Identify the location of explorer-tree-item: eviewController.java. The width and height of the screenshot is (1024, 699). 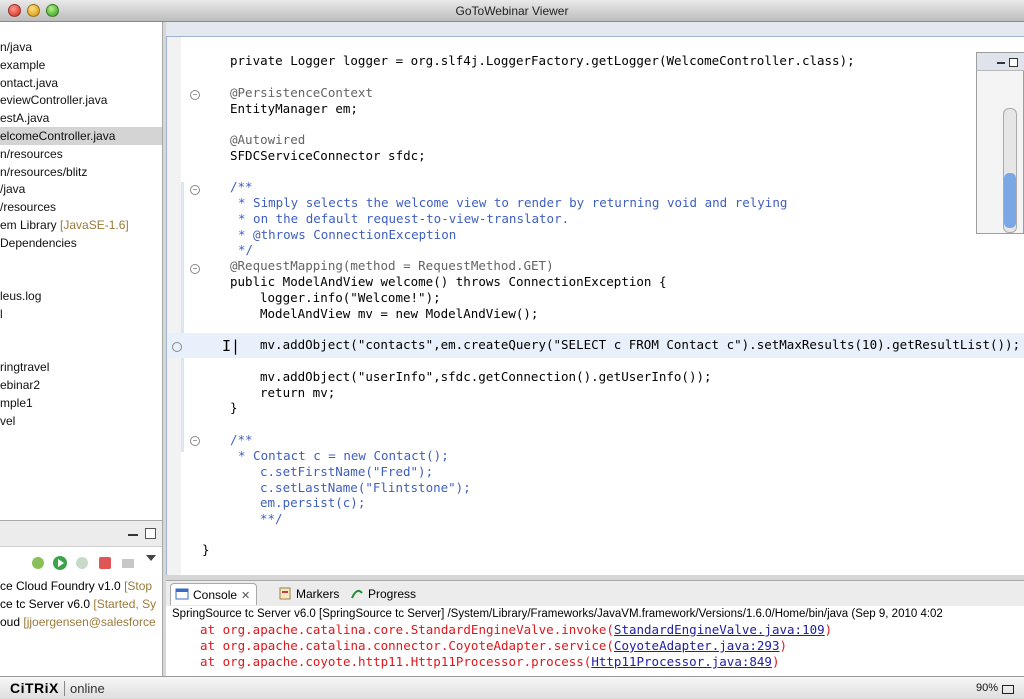
(81, 100).